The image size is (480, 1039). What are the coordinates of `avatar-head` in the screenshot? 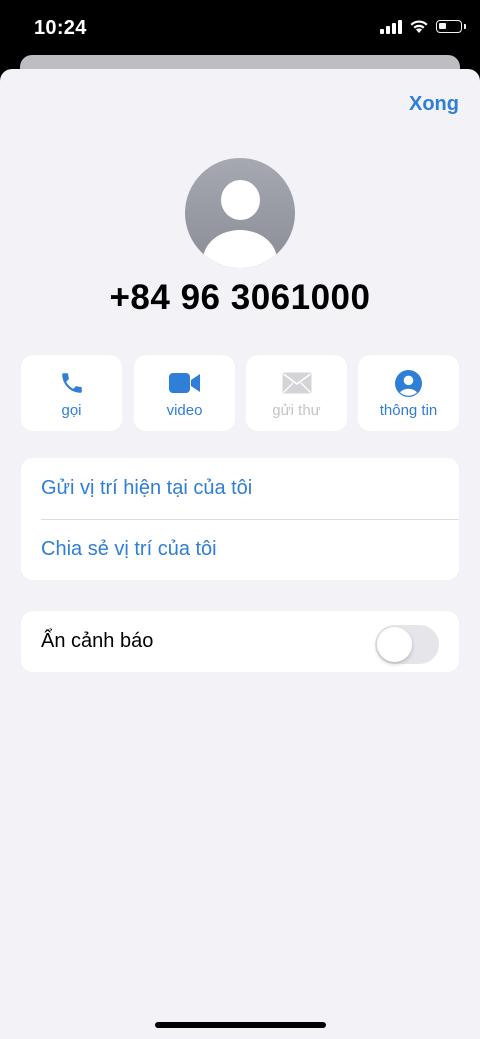 It's located at (240, 200).